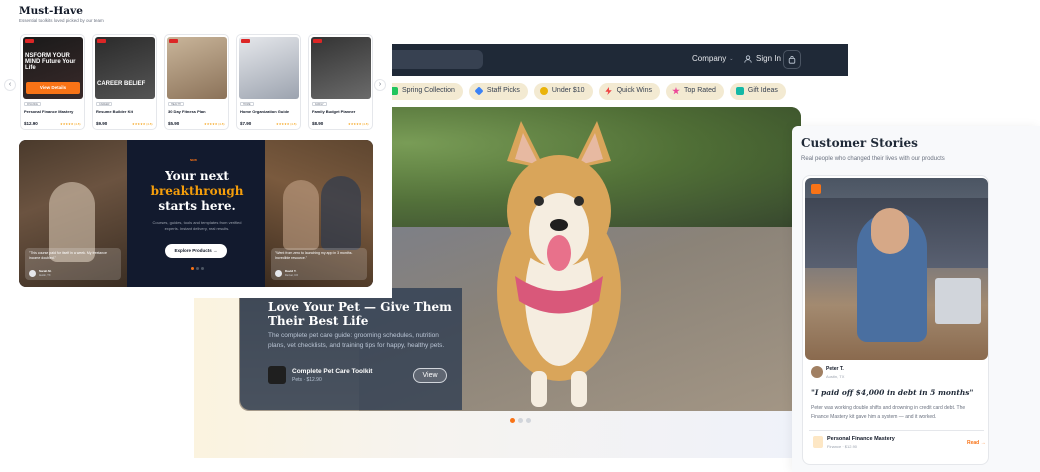  I want to click on sign-in-link: Sign In, so click(762, 58).